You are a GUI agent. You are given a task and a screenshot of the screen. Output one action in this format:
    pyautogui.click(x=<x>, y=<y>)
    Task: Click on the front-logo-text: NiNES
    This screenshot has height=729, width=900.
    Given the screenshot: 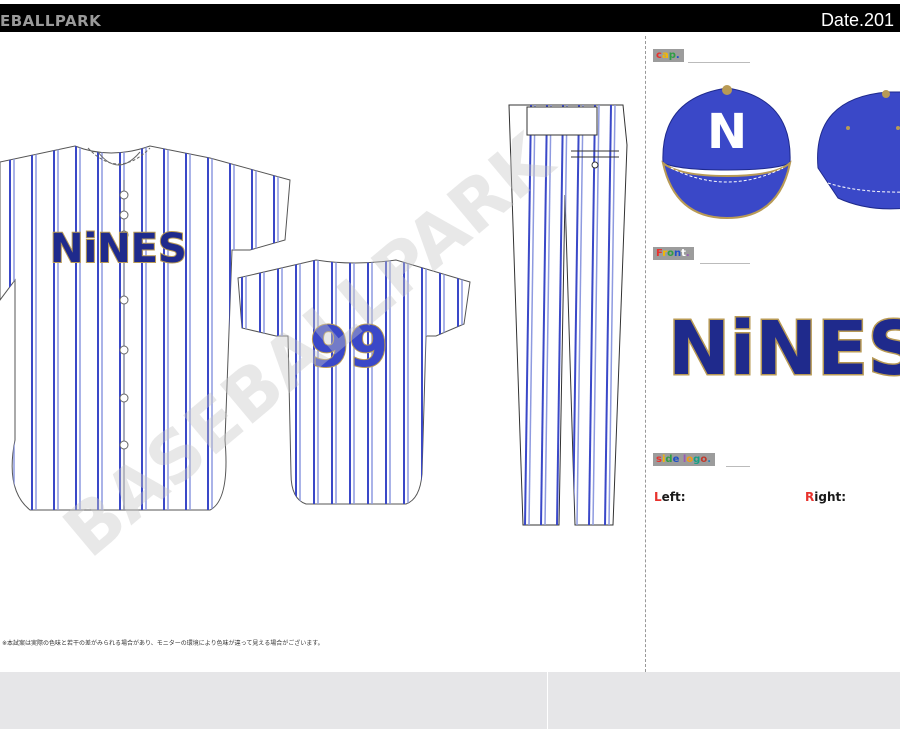 What is the action you would take?
    pyautogui.click(x=784, y=349)
    